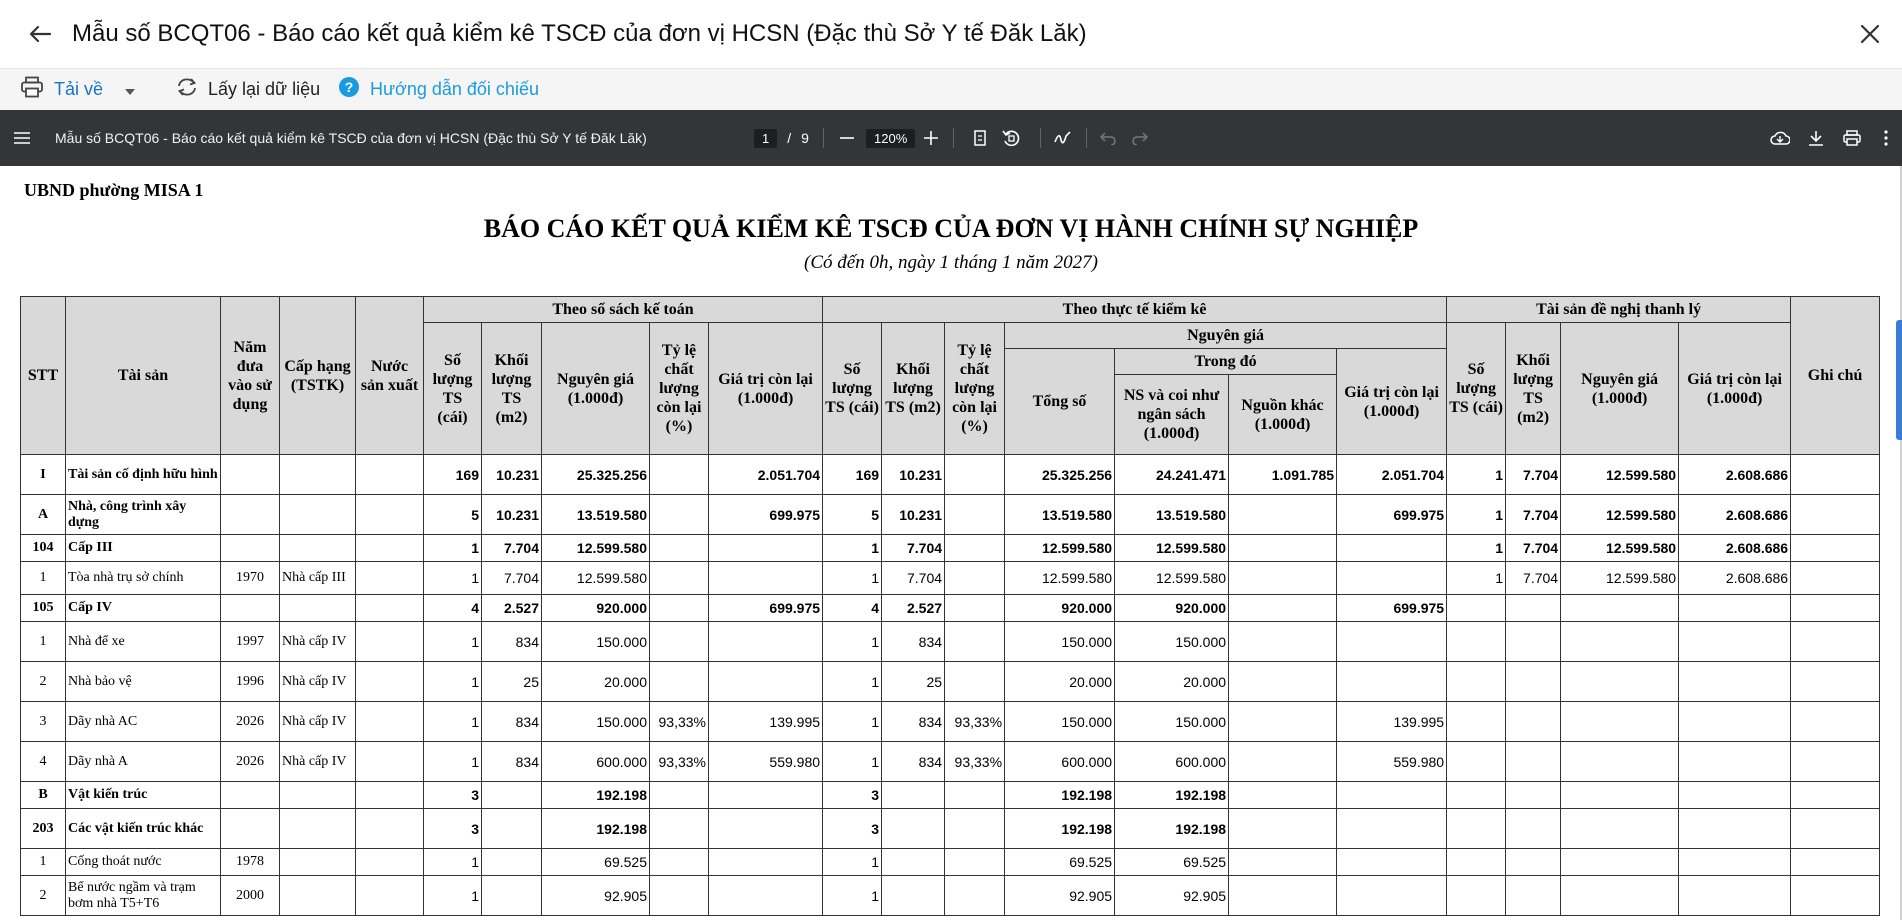 This screenshot has height=920, width=1902. Describe the element at coordinates (1063, 138) in the screenshot. I see `annotate-icon` at that location.